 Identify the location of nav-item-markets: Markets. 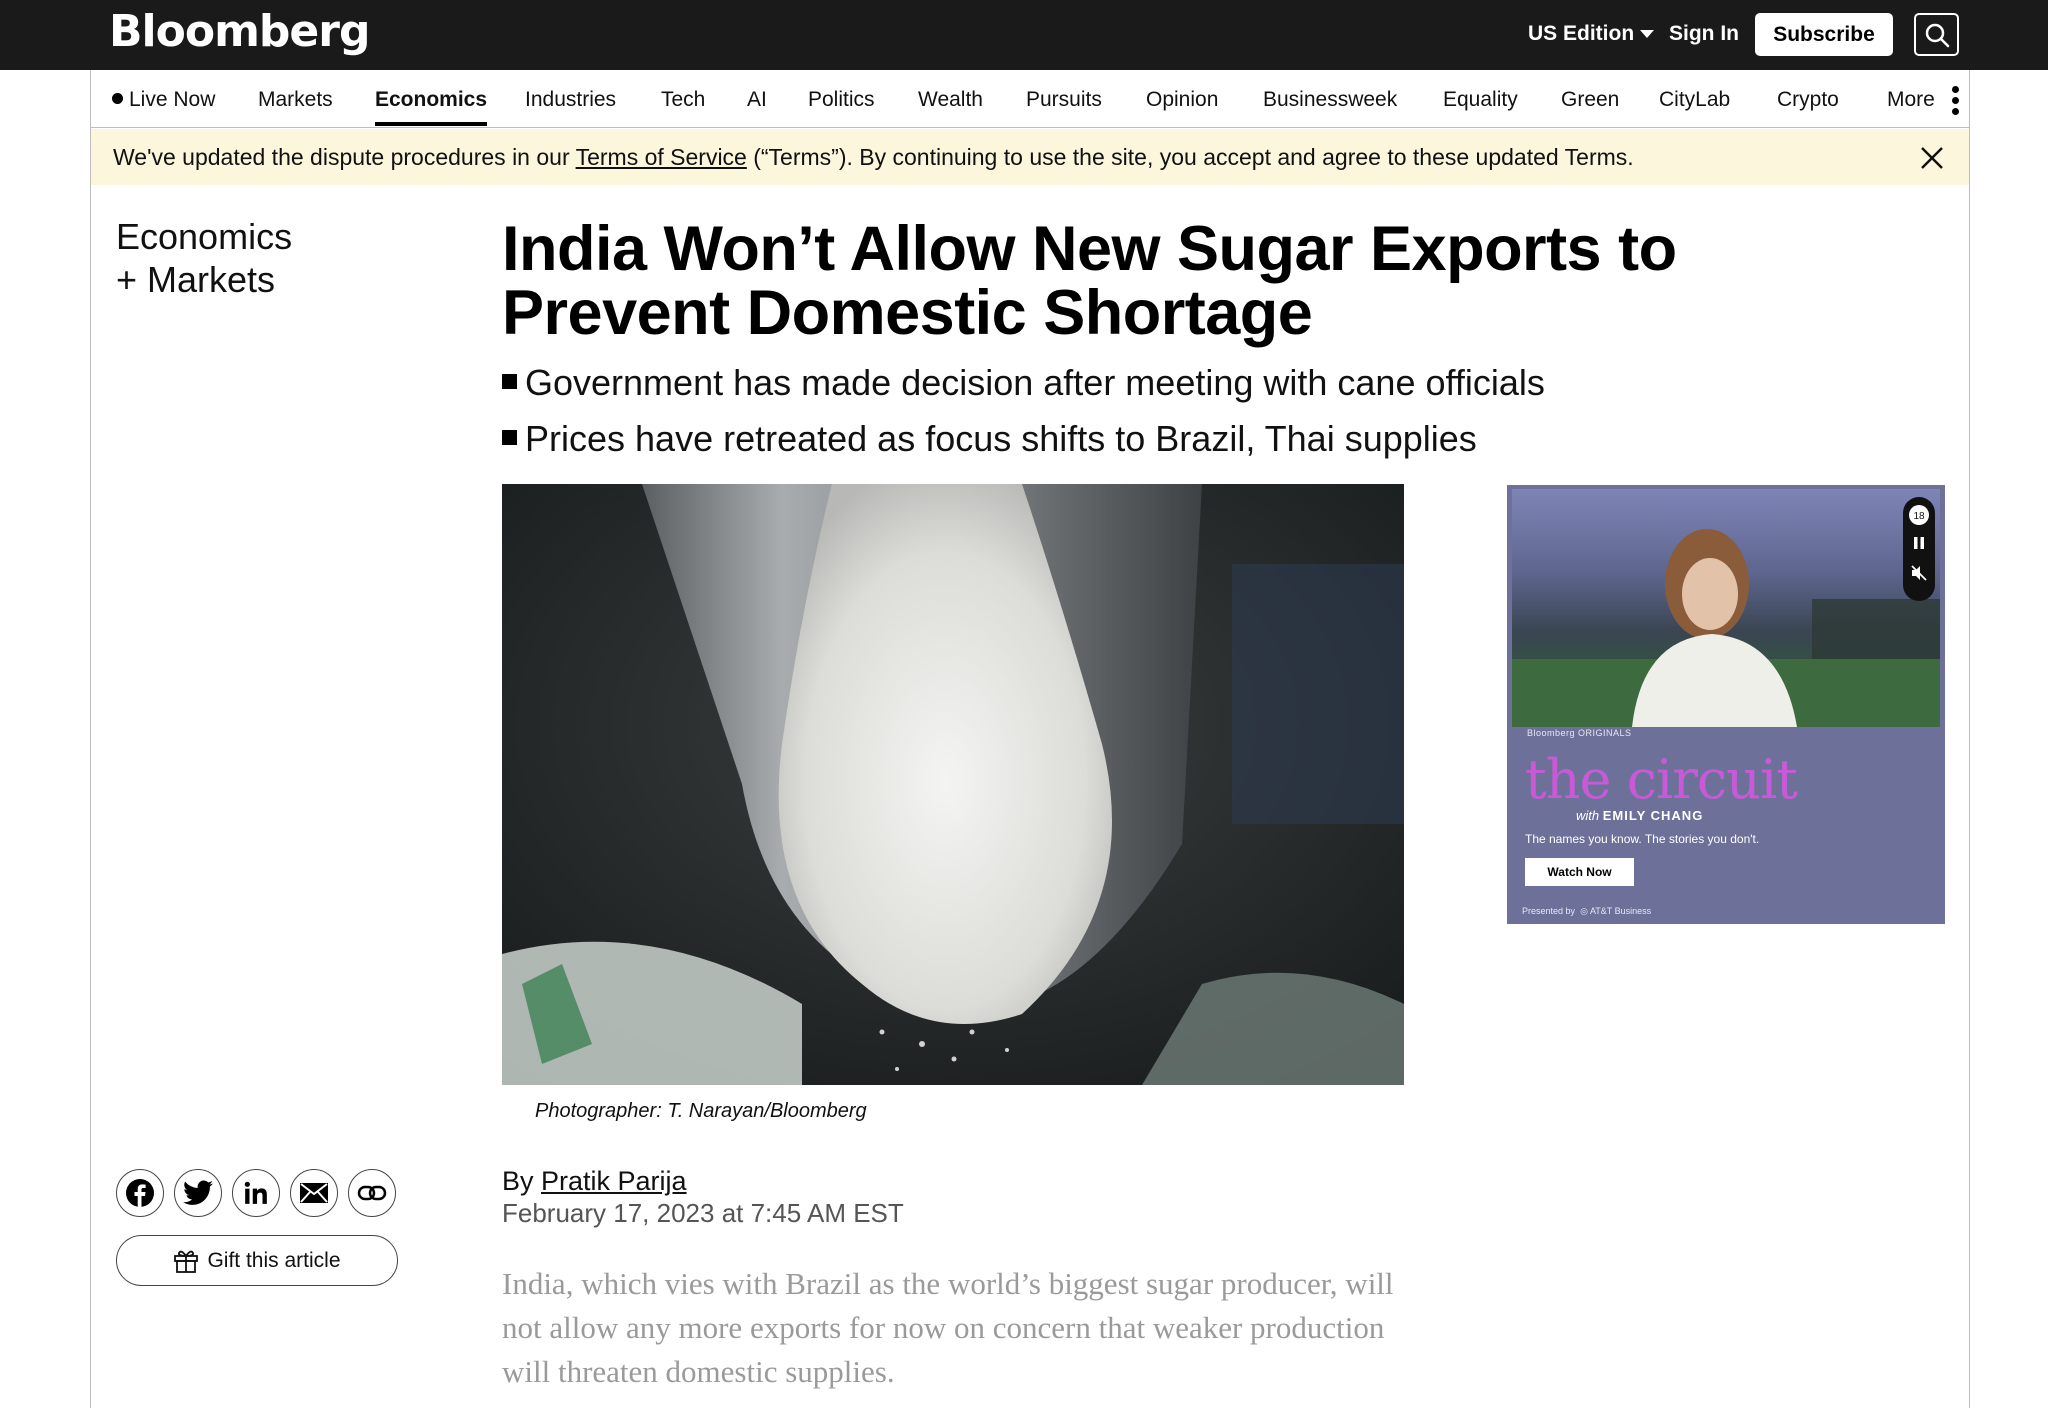
(295, 100).